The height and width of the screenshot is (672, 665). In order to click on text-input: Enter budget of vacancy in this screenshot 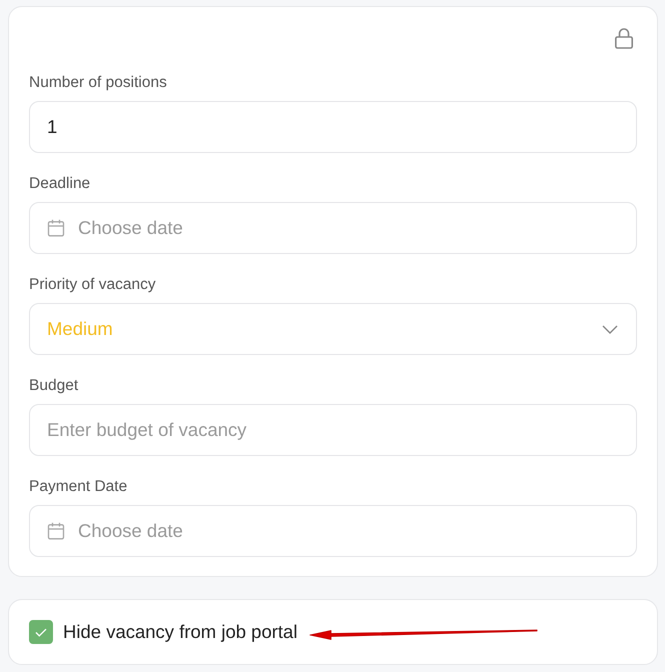, I will do `click(333, 430)`.